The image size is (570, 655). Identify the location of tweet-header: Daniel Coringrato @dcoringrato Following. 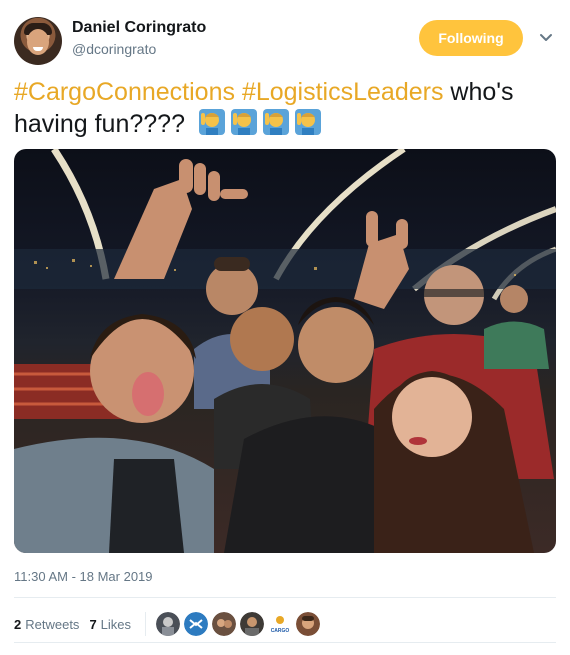
(285, 41).